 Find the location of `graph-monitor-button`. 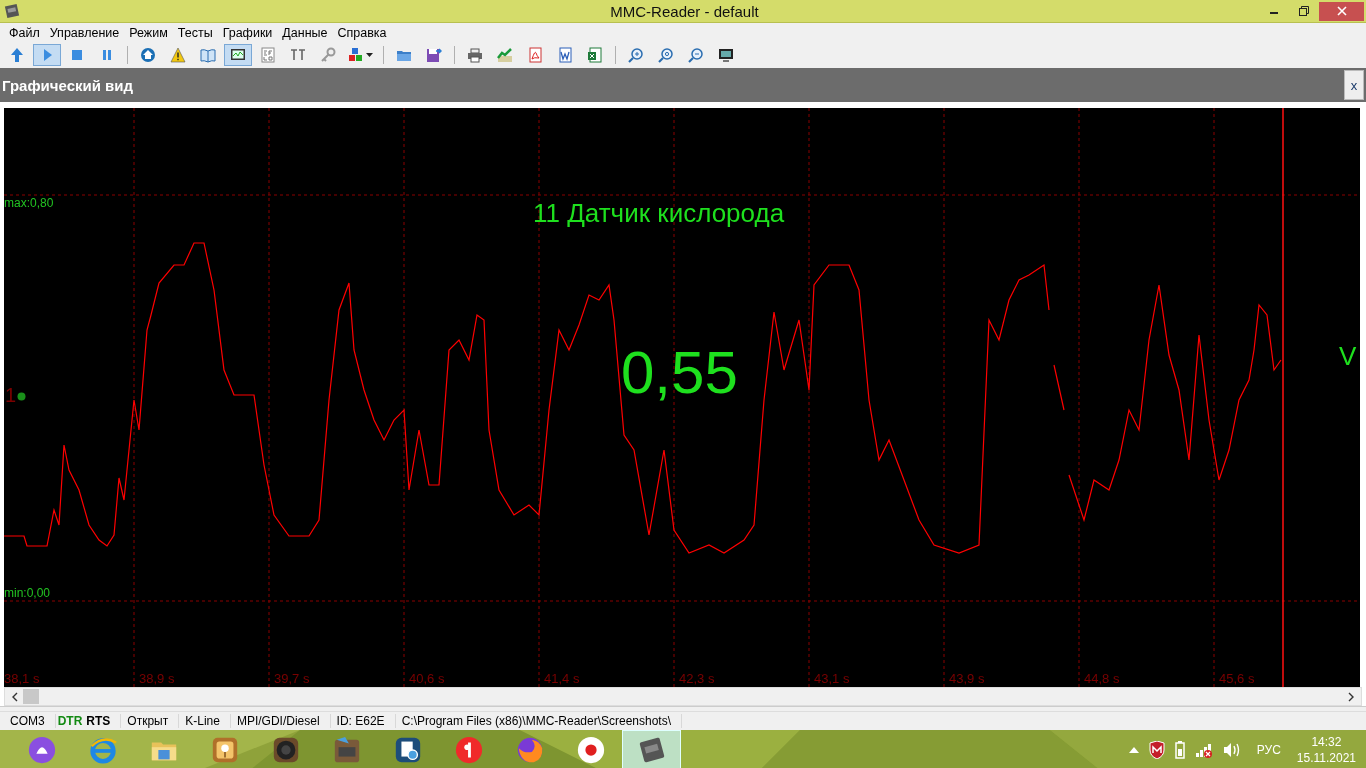

graph-monitor-button is located at coordinates (238, 55).